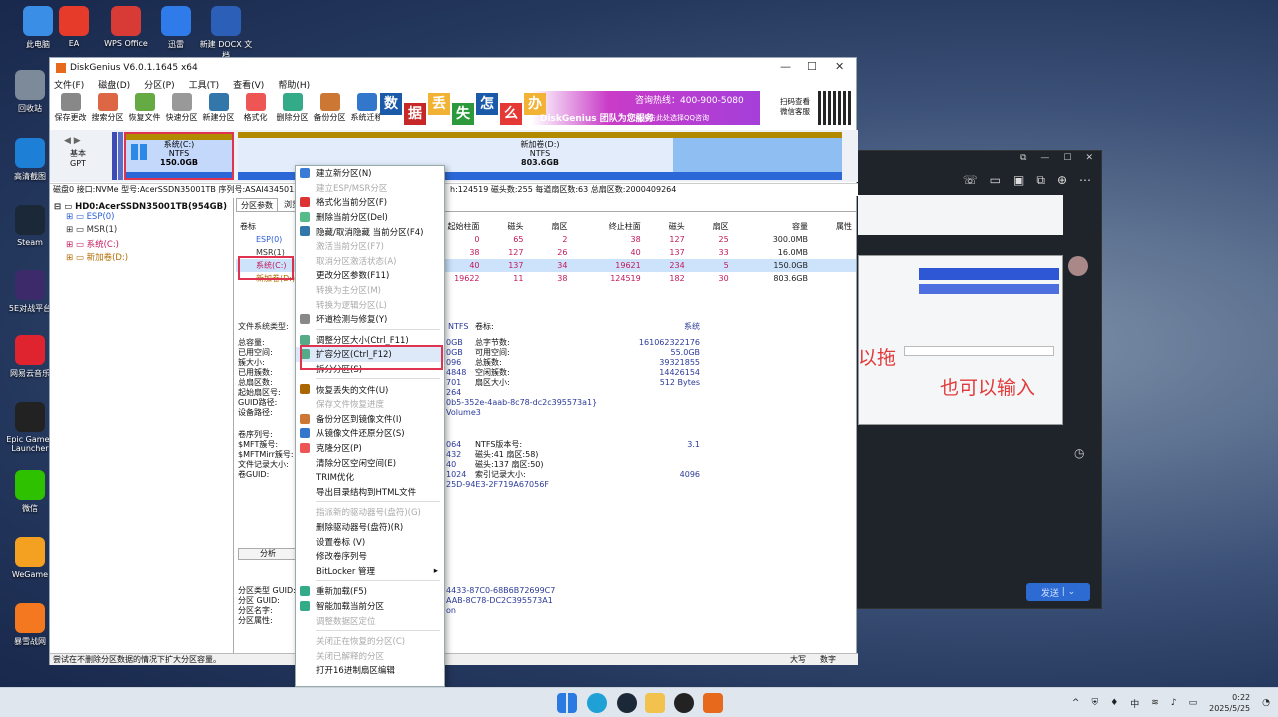  I want to click on add-icon: ⊕, so click(1062, 182).